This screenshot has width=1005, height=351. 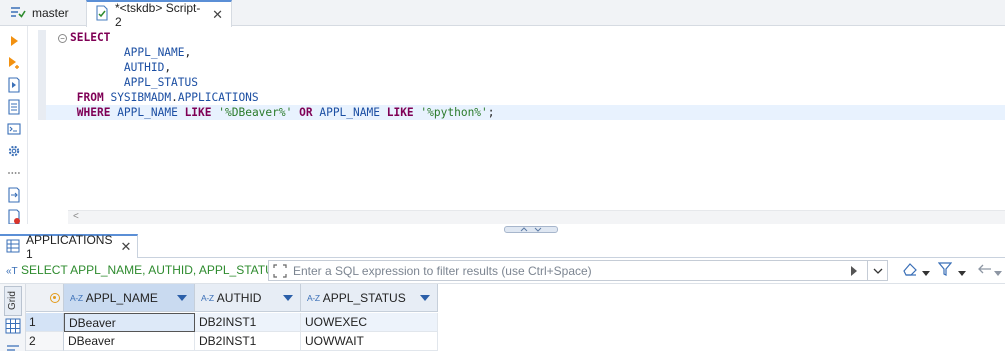 I want to click on splitter-handle, so click(x=531, y=229).